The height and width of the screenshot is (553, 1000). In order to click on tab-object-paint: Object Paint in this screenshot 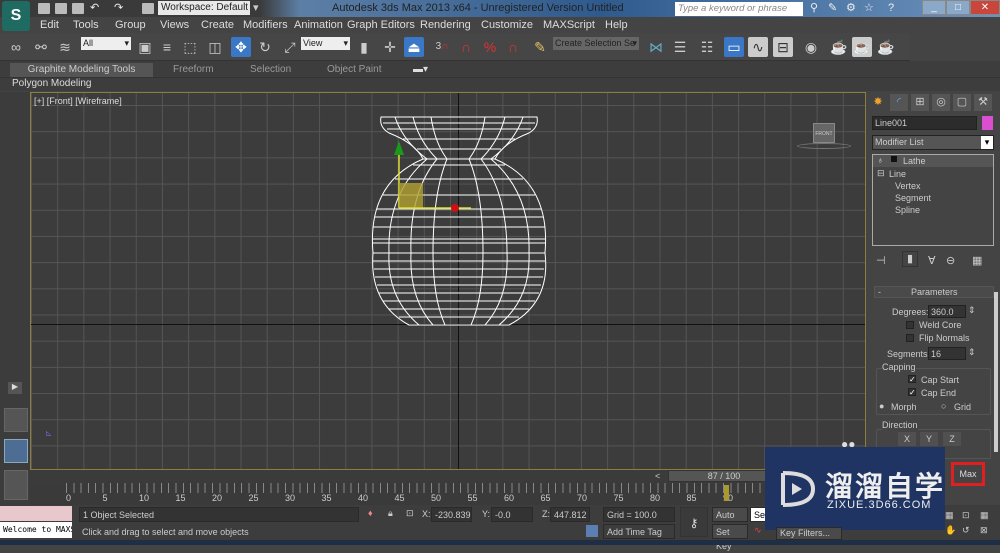, I will do `click(354, 70)`.